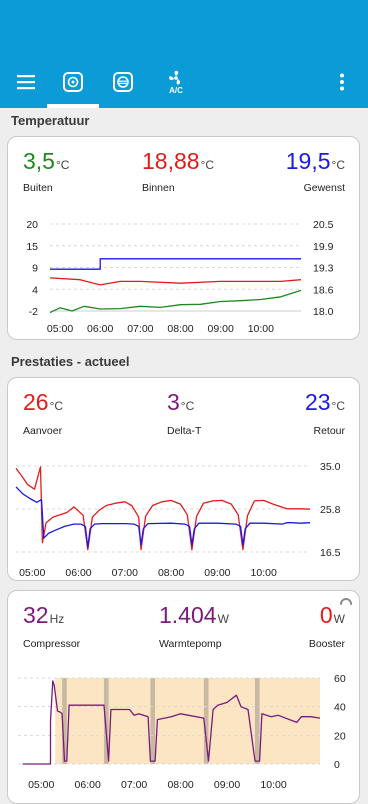 Image resolution: width=368 pixels, height=804 pixels. I want to click on more-vert-icon, so click(342, 82).